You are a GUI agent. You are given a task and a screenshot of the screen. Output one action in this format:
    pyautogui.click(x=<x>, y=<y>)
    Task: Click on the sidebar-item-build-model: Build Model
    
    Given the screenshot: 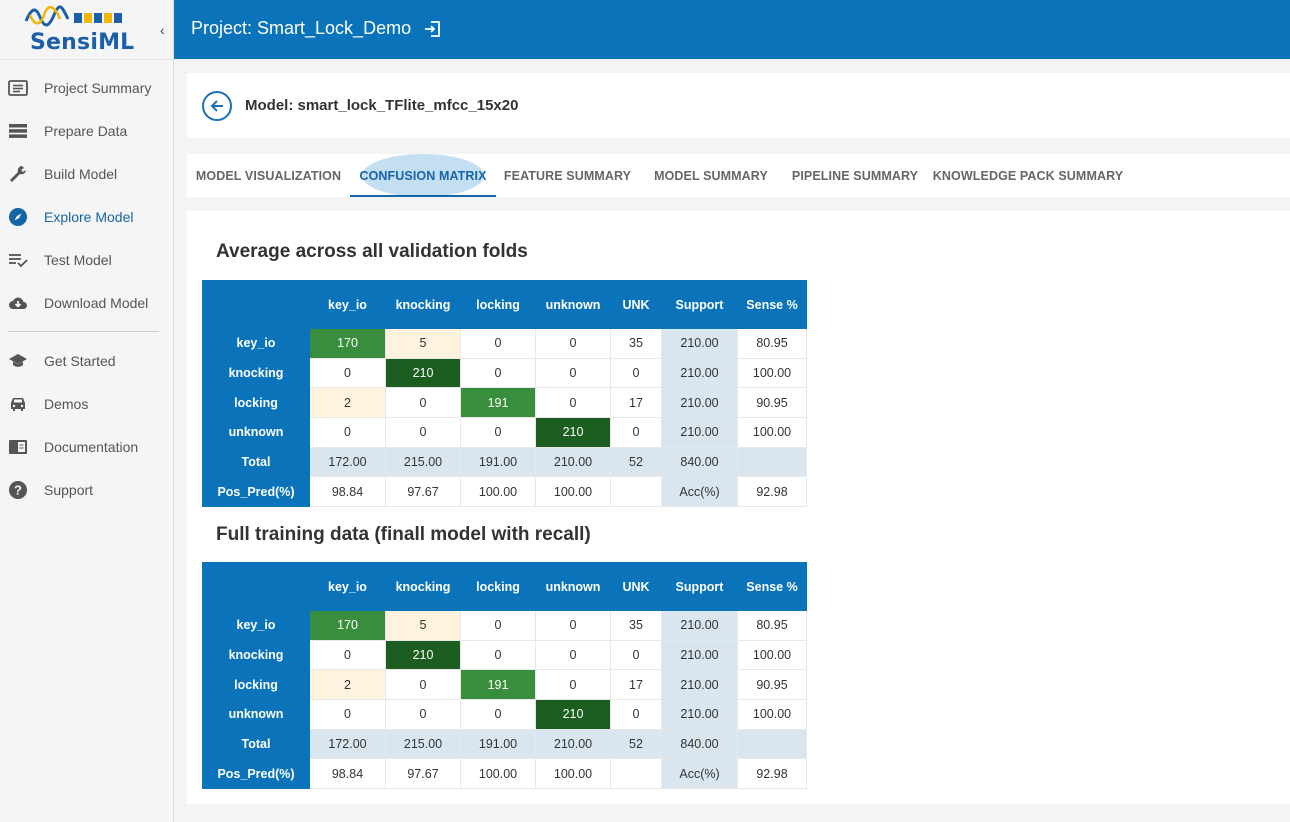 What is the action you would take?
    pyautogui.click(x=87, y=174)
    